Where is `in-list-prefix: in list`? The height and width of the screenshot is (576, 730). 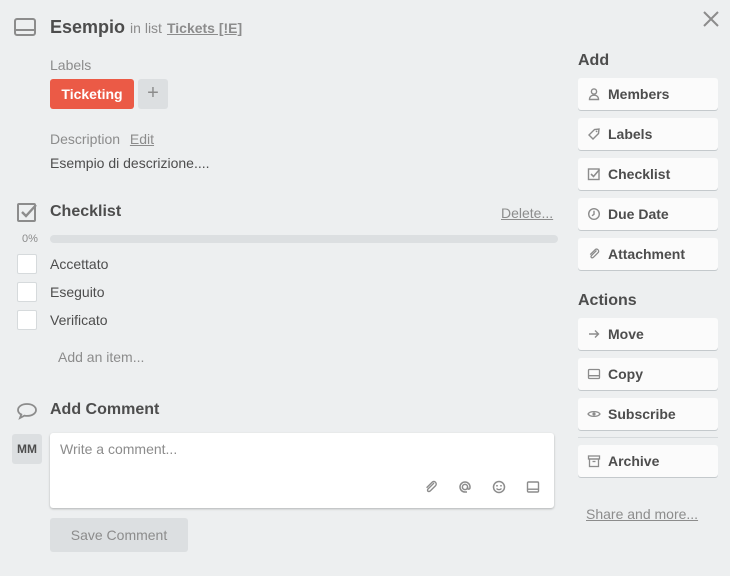
in-list-prefix: in list is located at coordinates (146, 28).